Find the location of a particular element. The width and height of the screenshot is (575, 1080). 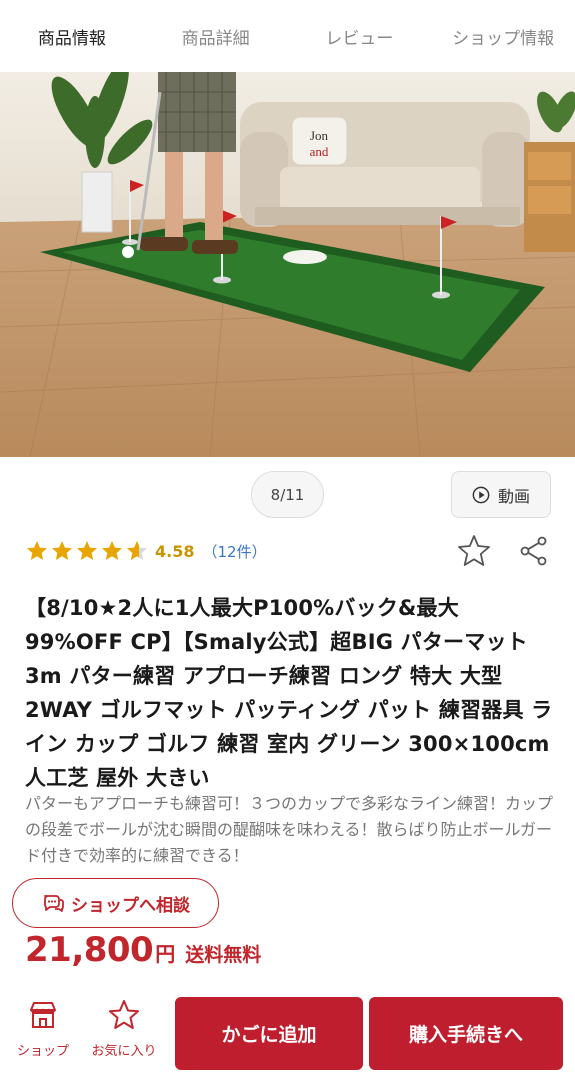

video-button: 動画 is located at coordinates (501, 494).